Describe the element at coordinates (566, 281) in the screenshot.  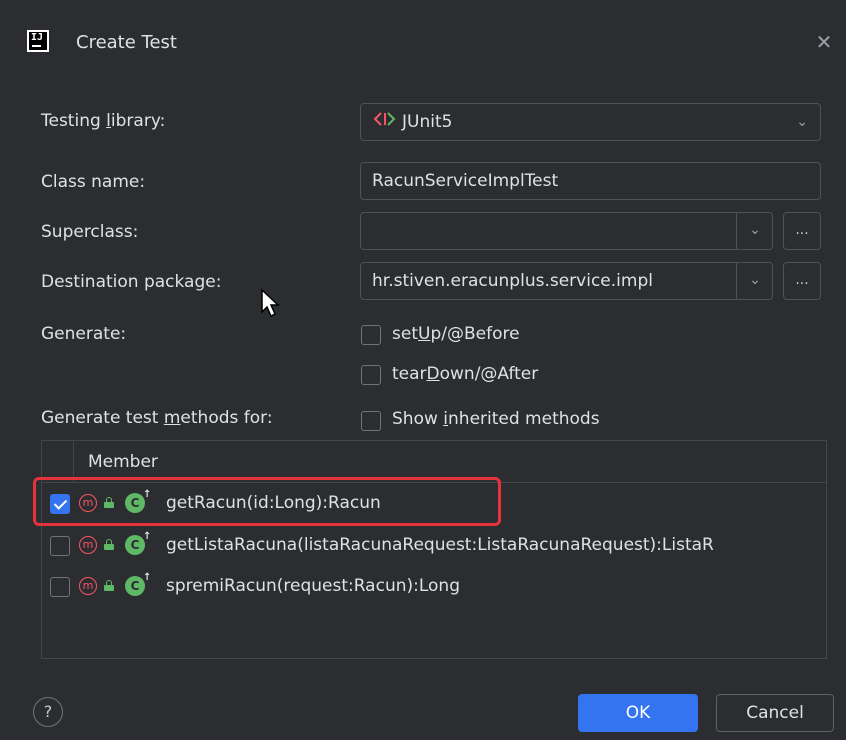
I see `destination-package-input: hr.stiven.eracunplus.service.impl` at that location.